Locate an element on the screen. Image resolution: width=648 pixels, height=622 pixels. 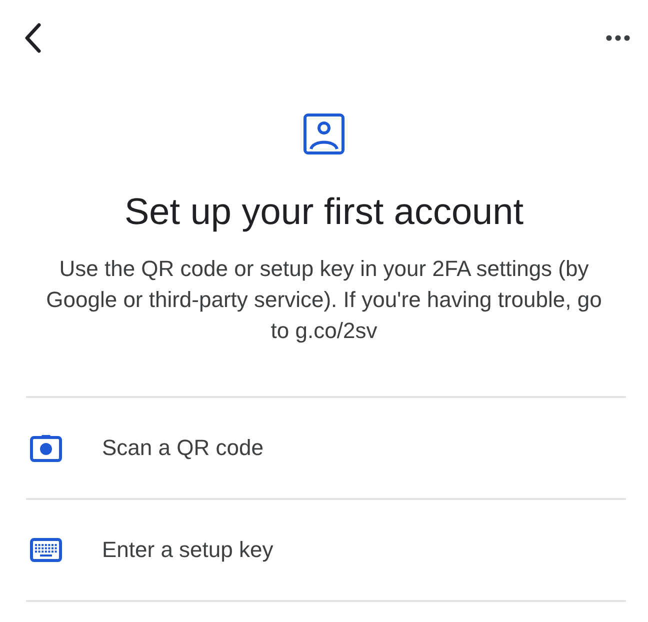
keyboard-icon is located at coordinates (46, 550).